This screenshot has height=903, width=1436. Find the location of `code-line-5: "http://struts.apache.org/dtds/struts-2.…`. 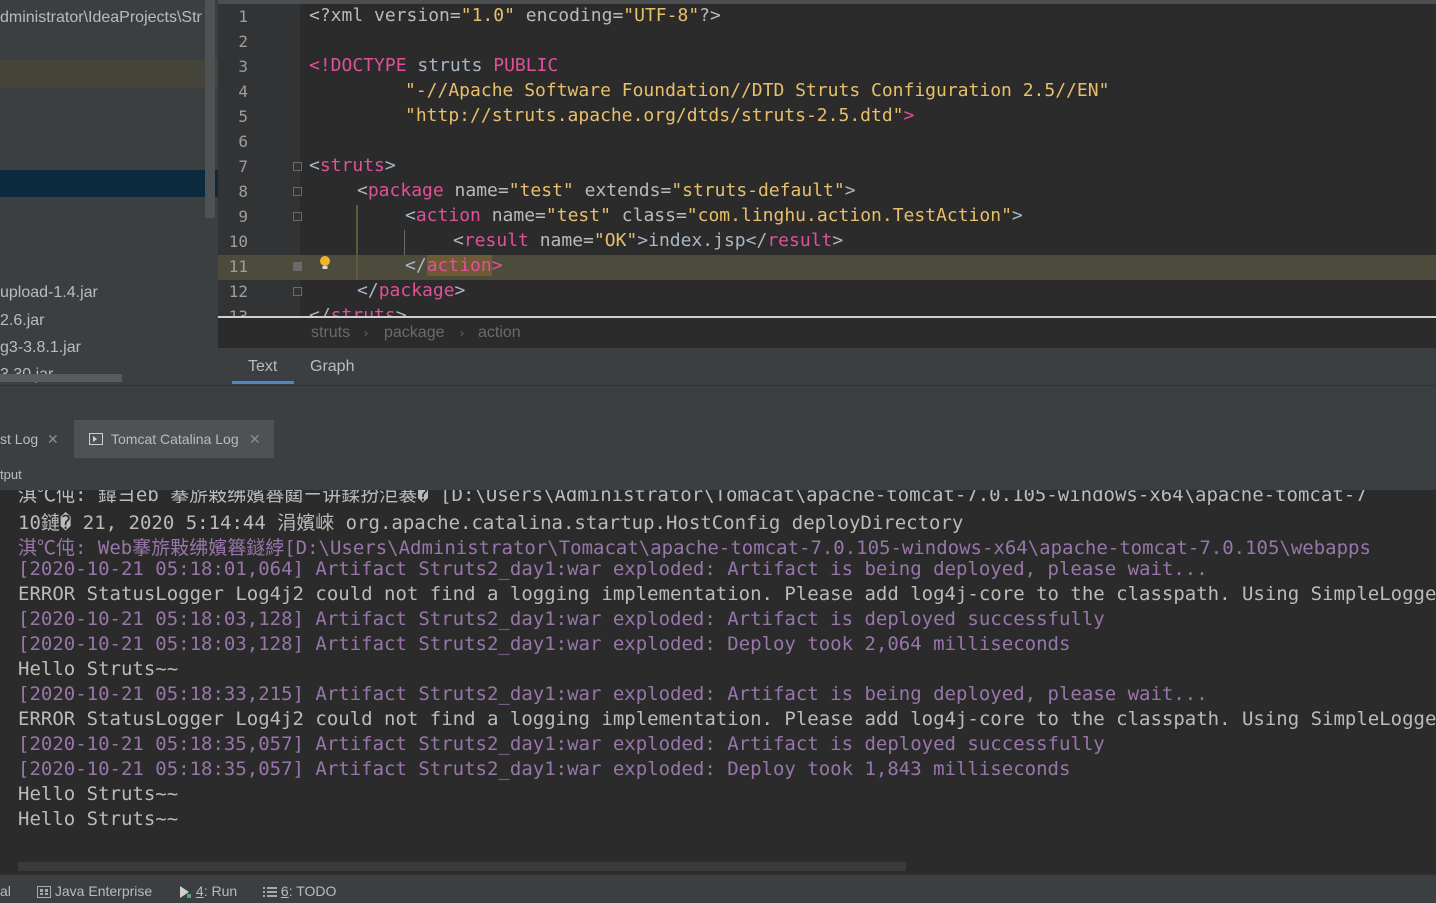

code-line-5: "http://struts.apache.org/dtds/struts-2.… is located at coordinates (659, 115).